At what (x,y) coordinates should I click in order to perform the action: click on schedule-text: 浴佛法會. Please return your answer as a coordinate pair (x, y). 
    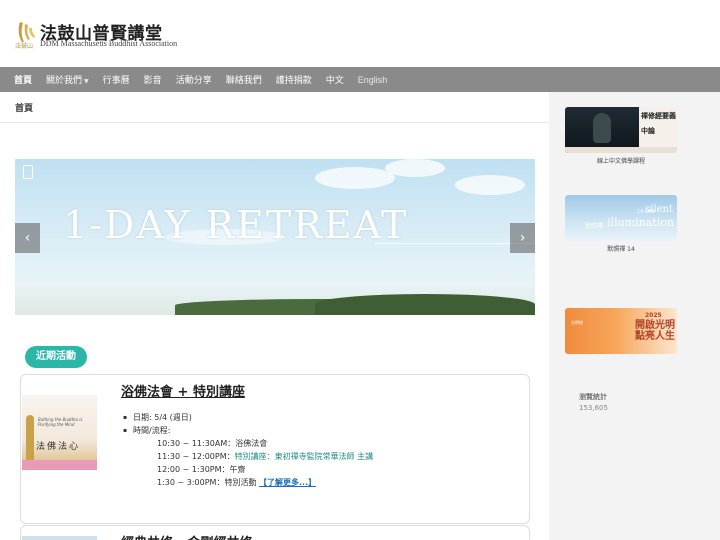
    Looking at the image, I should click on (251, 443).